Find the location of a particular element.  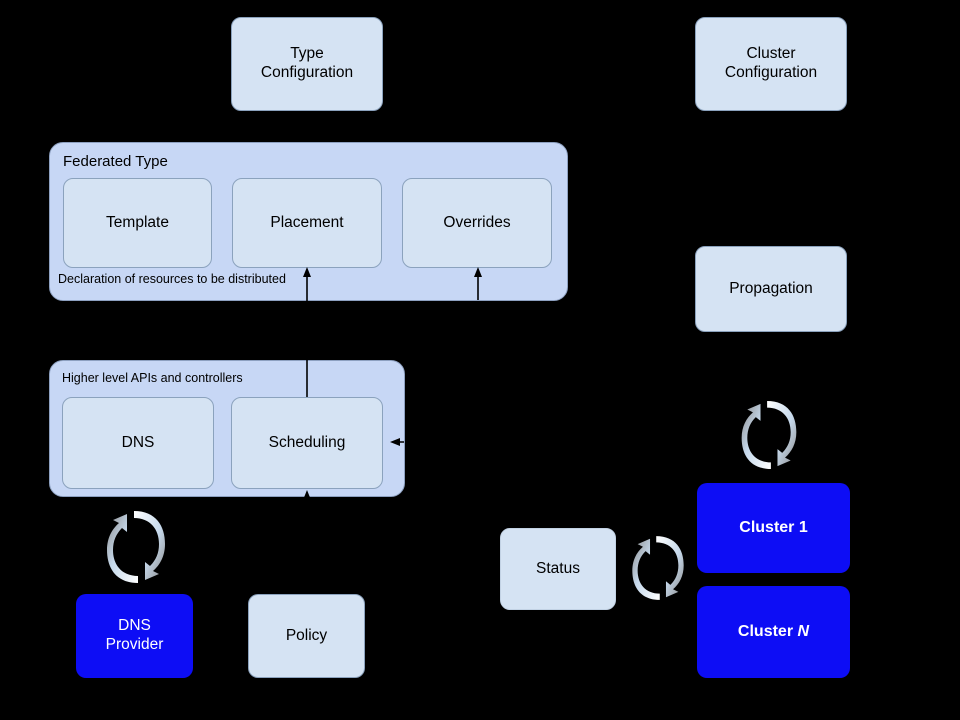

node-cluster-n-label: Cluster N is located at coordinates (773, 632).